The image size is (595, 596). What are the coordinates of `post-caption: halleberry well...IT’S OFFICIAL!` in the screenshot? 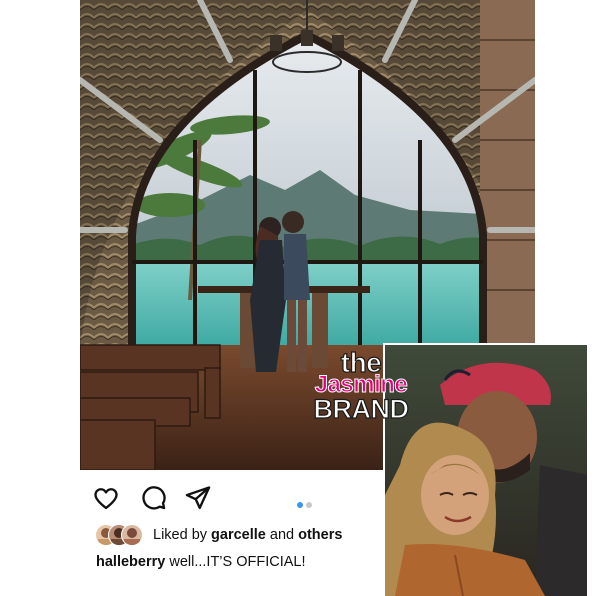 It's located at (201, 562).